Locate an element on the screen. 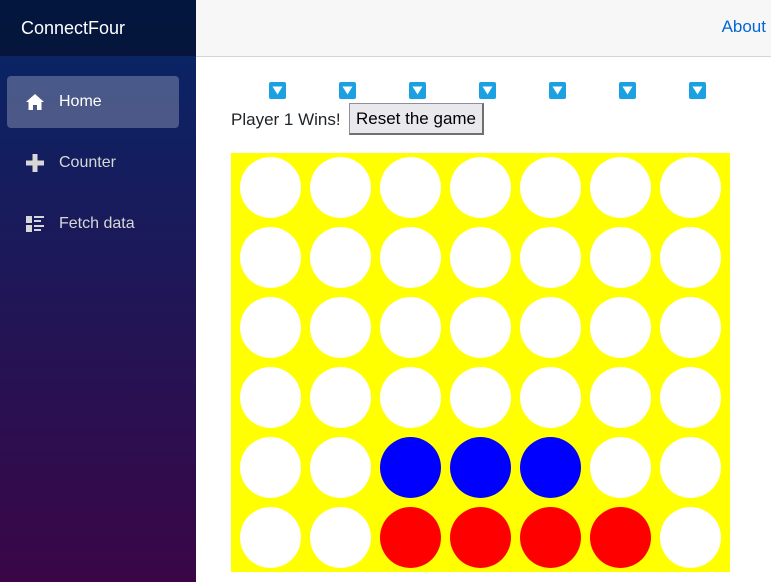 This screenshot has height=582, width=771. sidebar-item-fetch-data: Fetch data is located at coordinates (93, 224).